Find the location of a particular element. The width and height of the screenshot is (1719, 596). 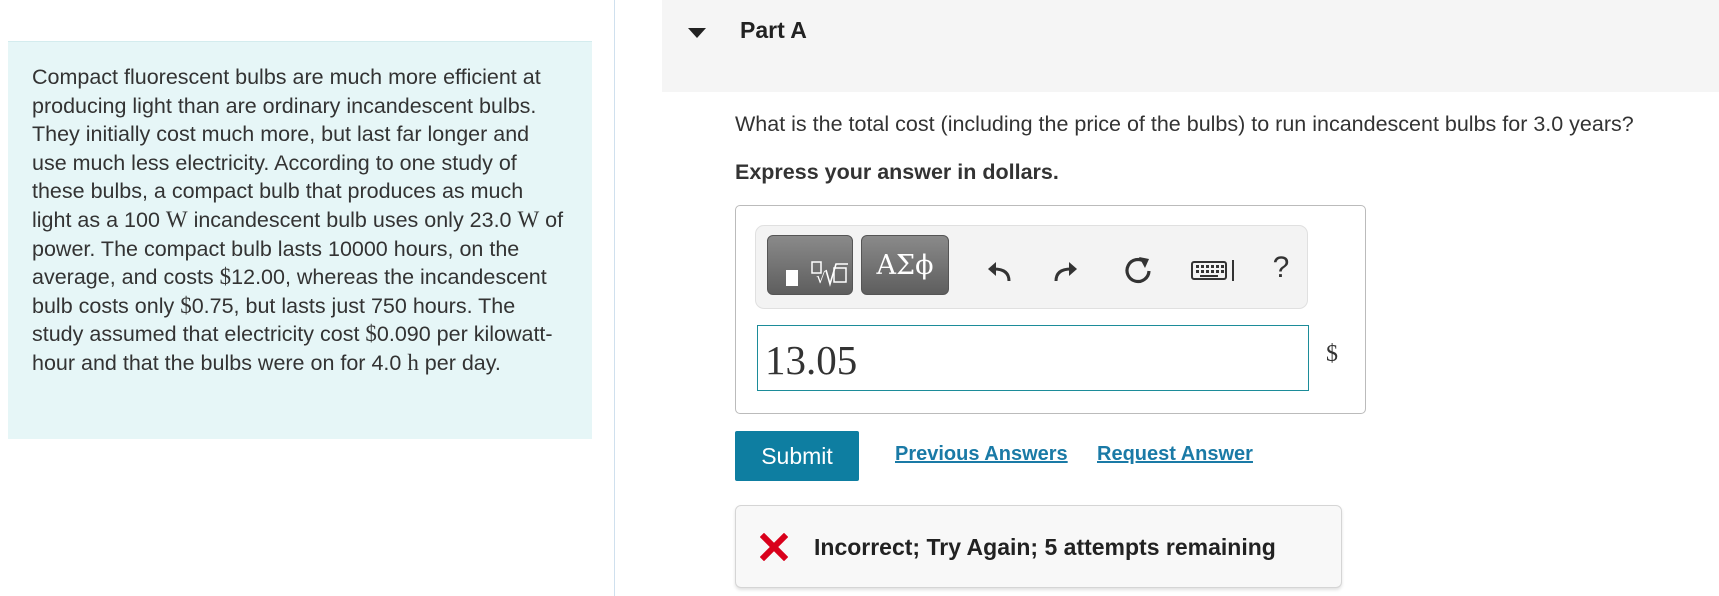

incorrect-x-icon is located at coordinates (774, 547).